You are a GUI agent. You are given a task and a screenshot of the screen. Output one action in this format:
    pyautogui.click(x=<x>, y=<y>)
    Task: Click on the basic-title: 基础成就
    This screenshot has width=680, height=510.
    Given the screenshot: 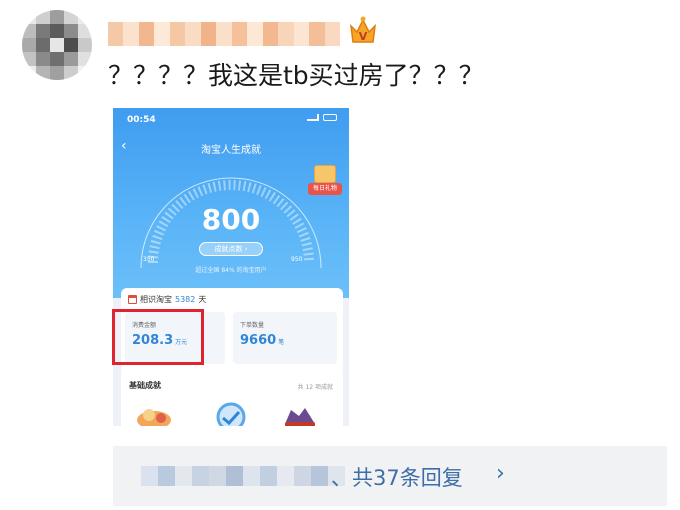 What is the action you would take?
    pyautogui.click(x=145, y=385)
    